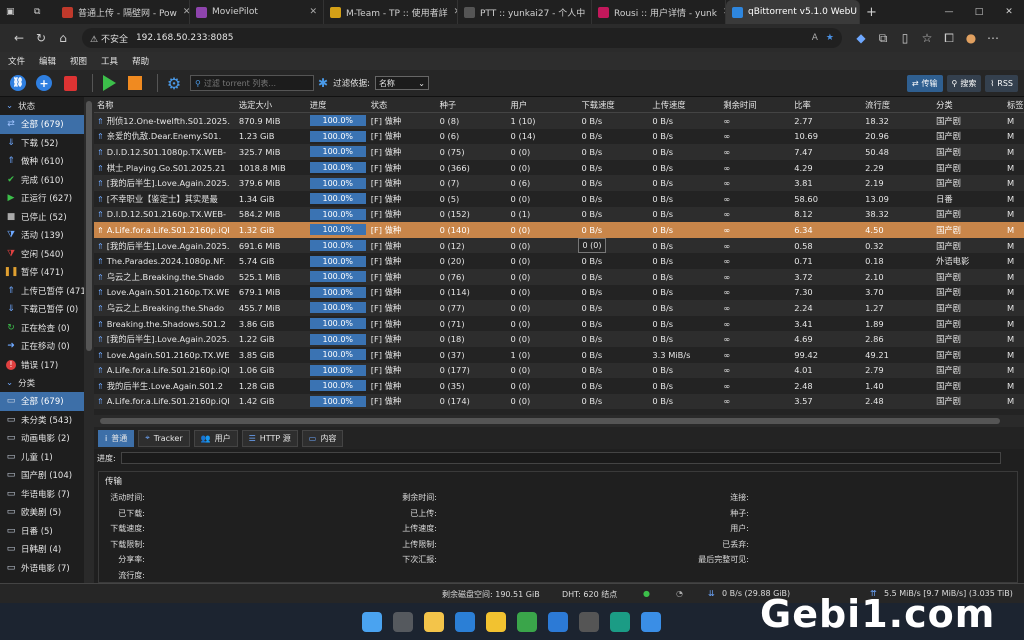 Image resolution: width=1024 pixels, height=640 pixels. What do you see at coordinates (42, 328) in the screenshot?
I see `sidebar-status-item: ↻ 正在检查 (0)` at bounding box center [42, 328].